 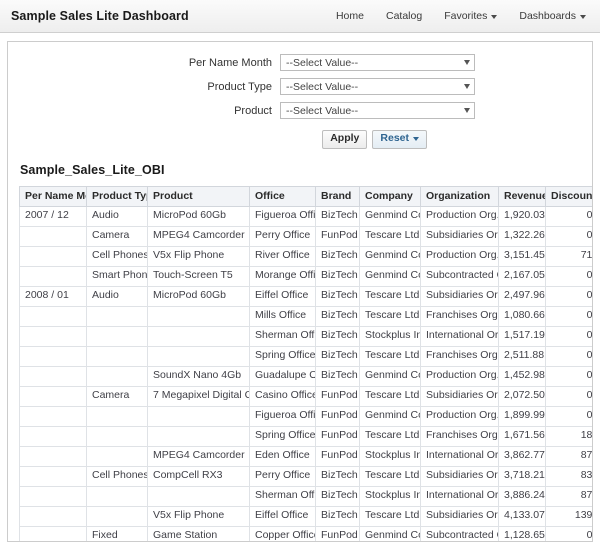 I want to click on nav-item-catalog: Catalog, so click(x=404, y=16).